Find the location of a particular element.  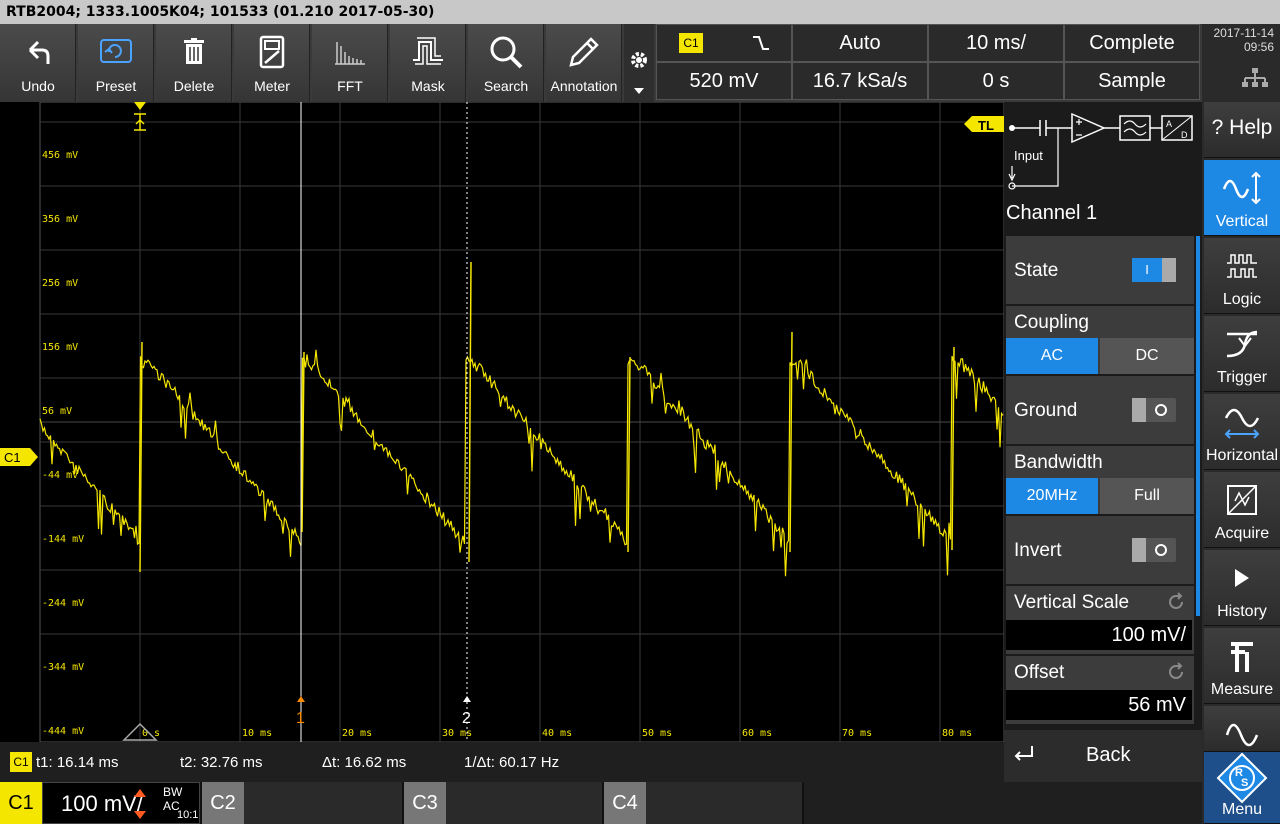

search-button: Search is located at coordinates (506, 63).